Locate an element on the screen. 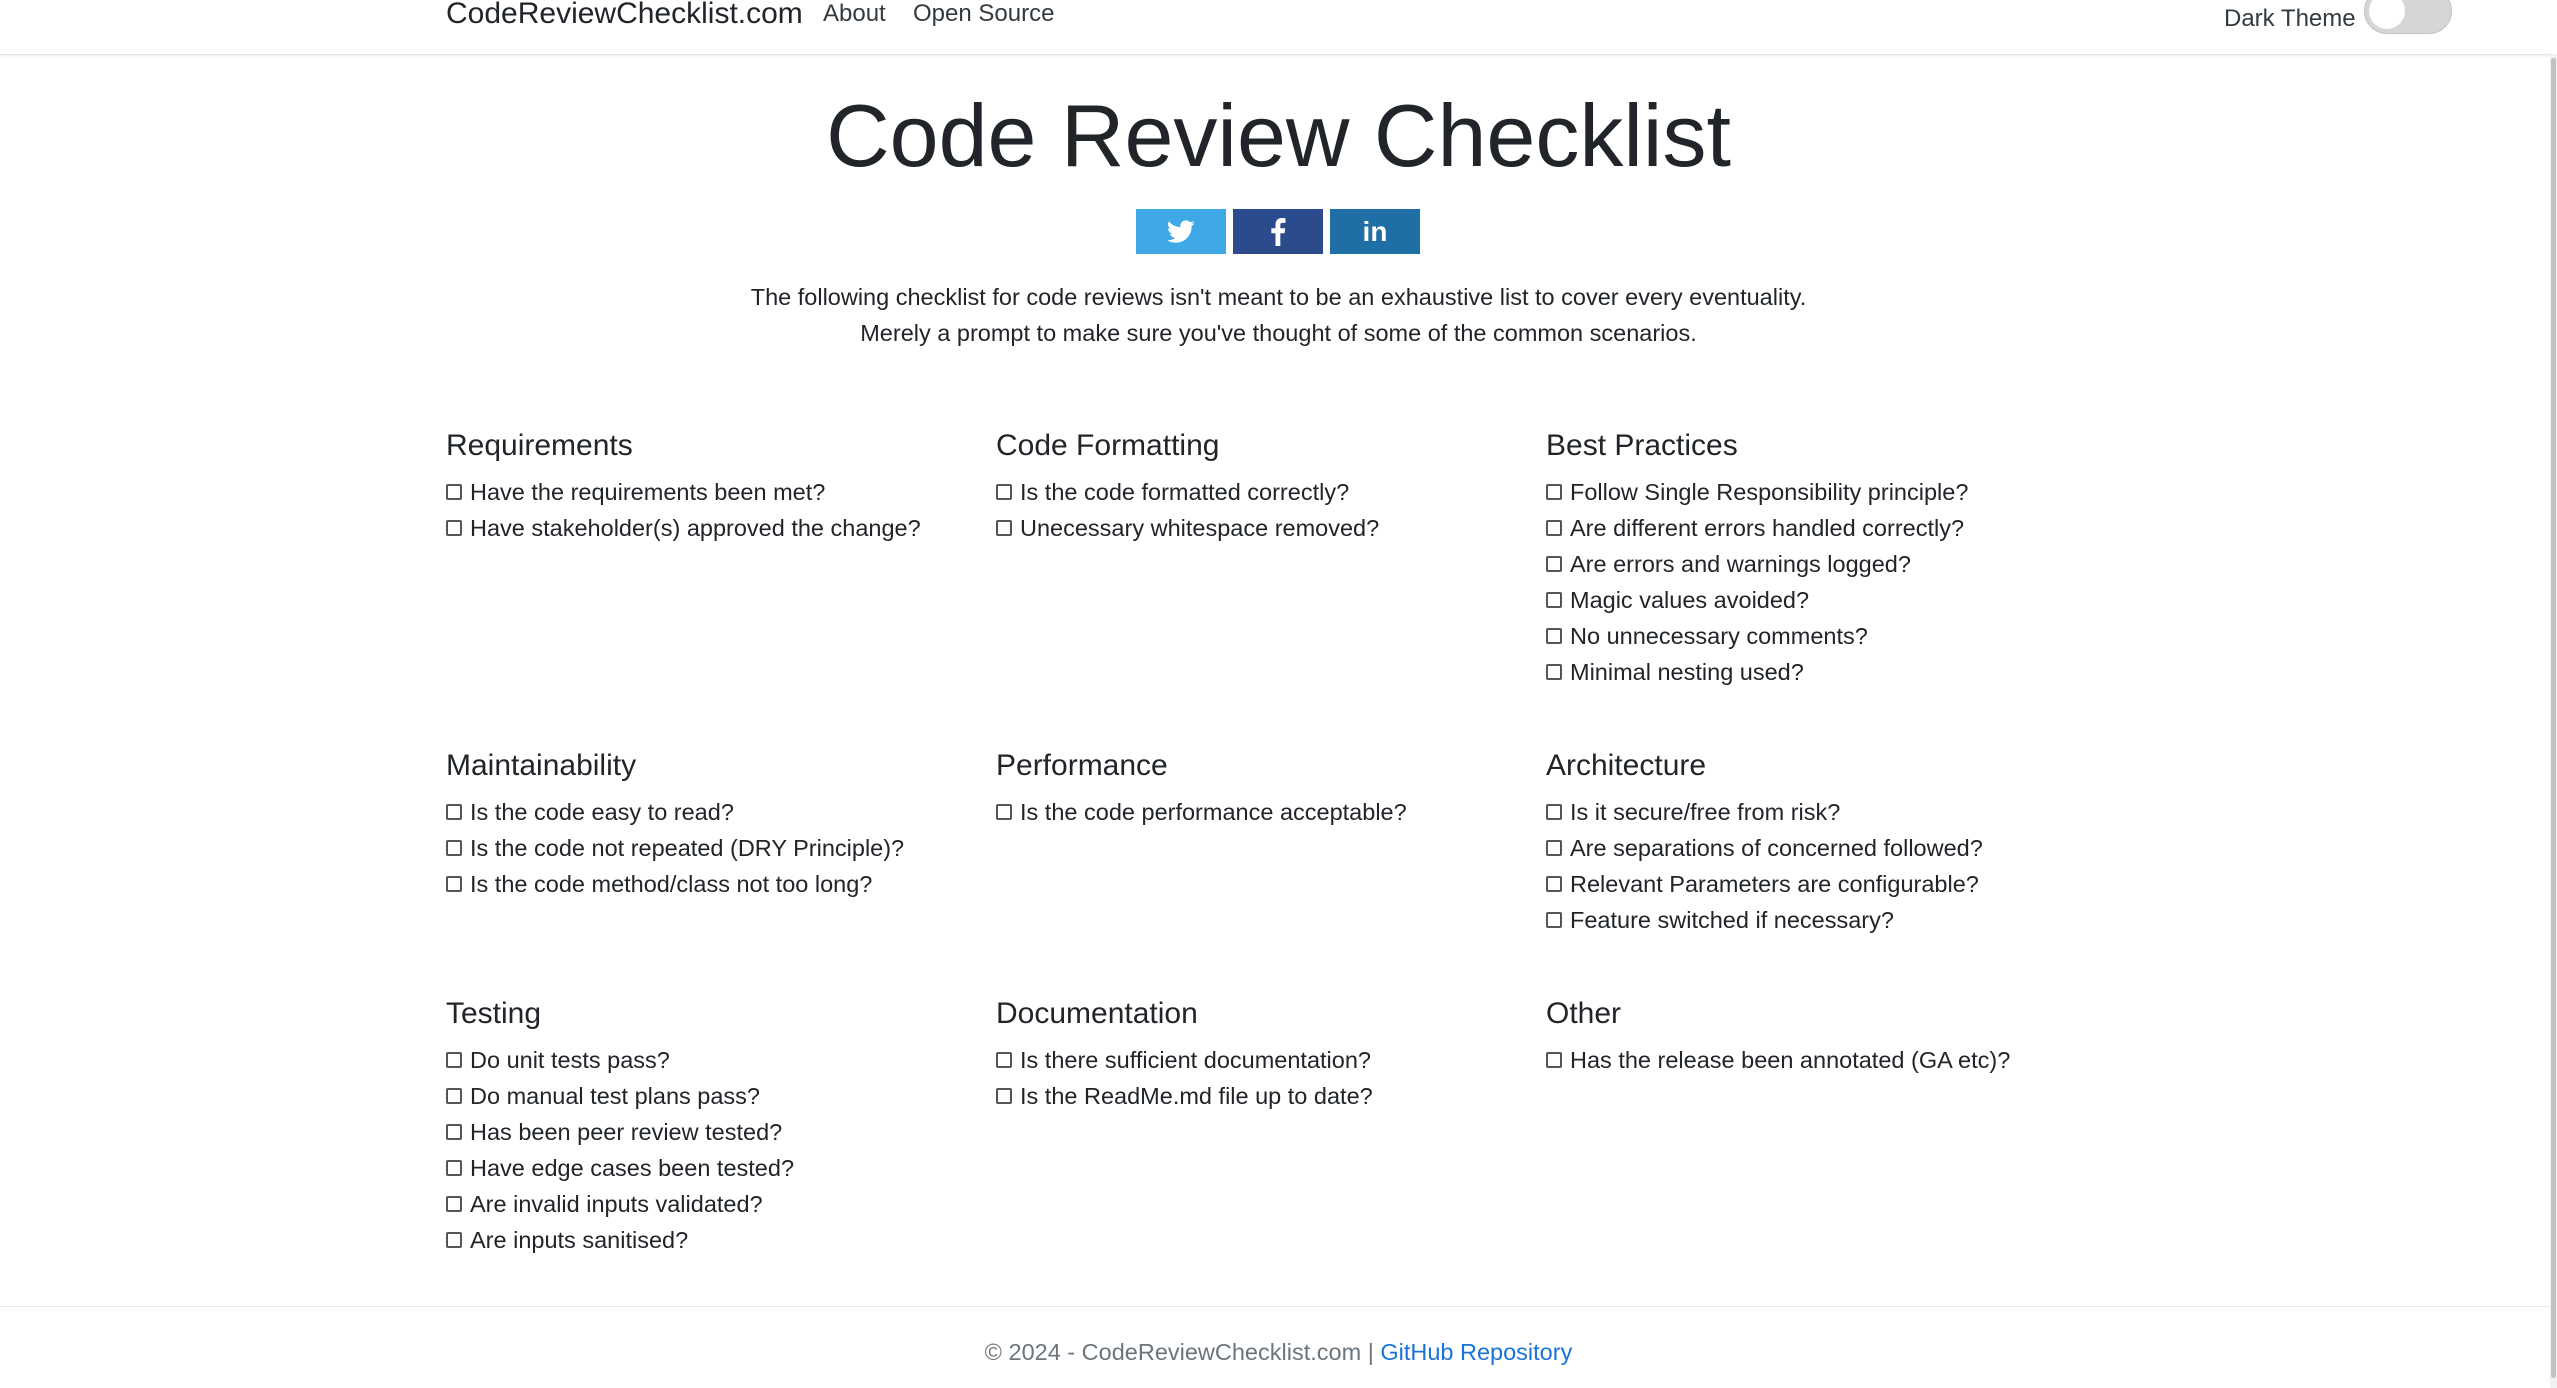 Image resolution: width=2557 pixels, height=1388 pixels. checklist-item: Are errors and warnings logged? is located at coordinates (1816, 564).